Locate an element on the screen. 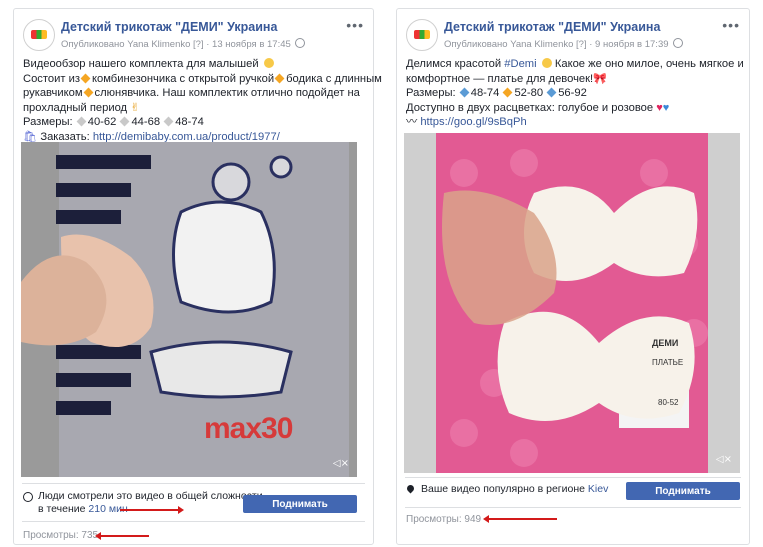  size-value: 52-80 is located at coordinates (529, 93).